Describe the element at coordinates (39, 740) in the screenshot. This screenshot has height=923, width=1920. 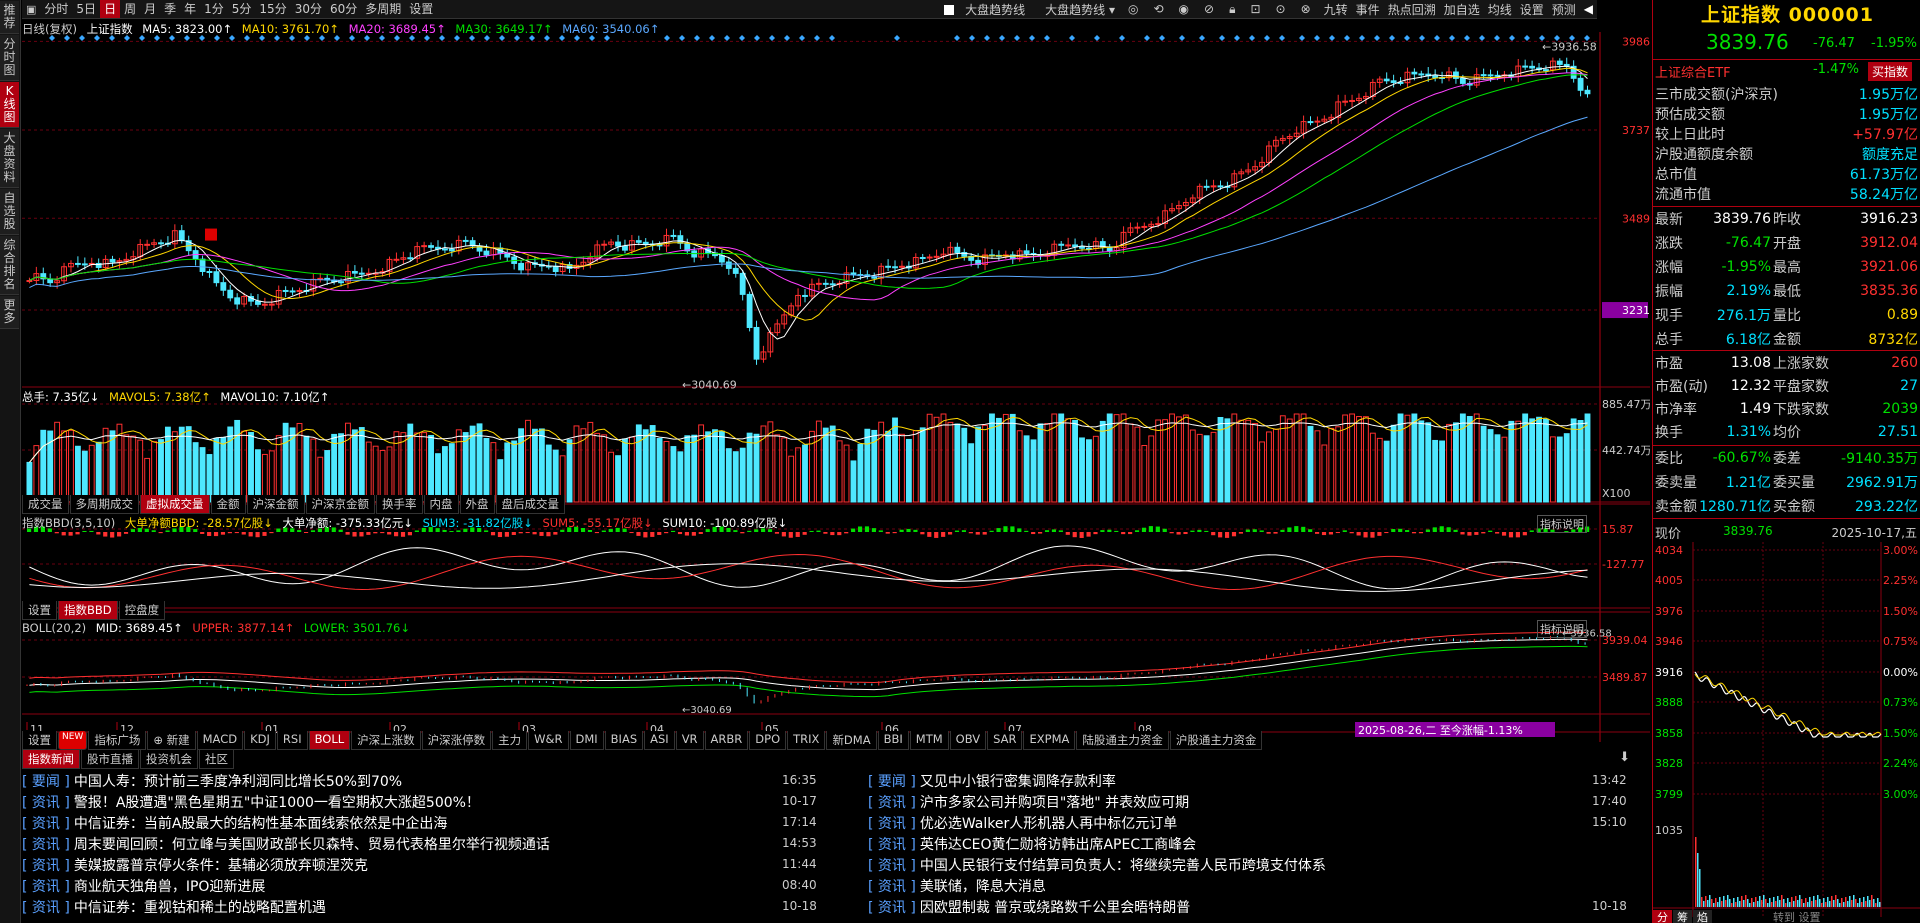
I see `indicator-tab-0: 设置` at that location.